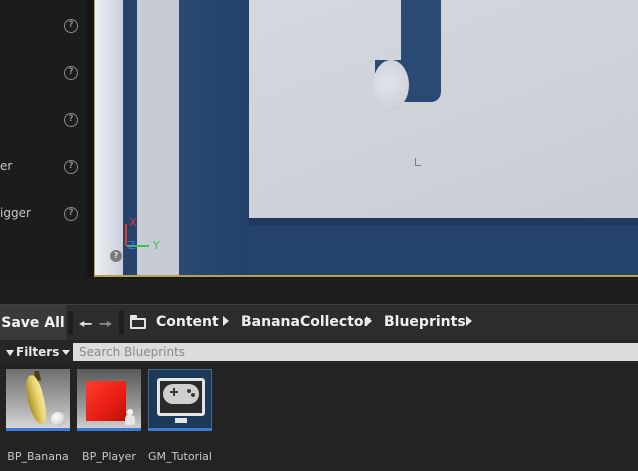 Image resolution: width=638 pixels, height=471 pixels. I want to click on asset-label: BP_Banana, so click(38, 456).